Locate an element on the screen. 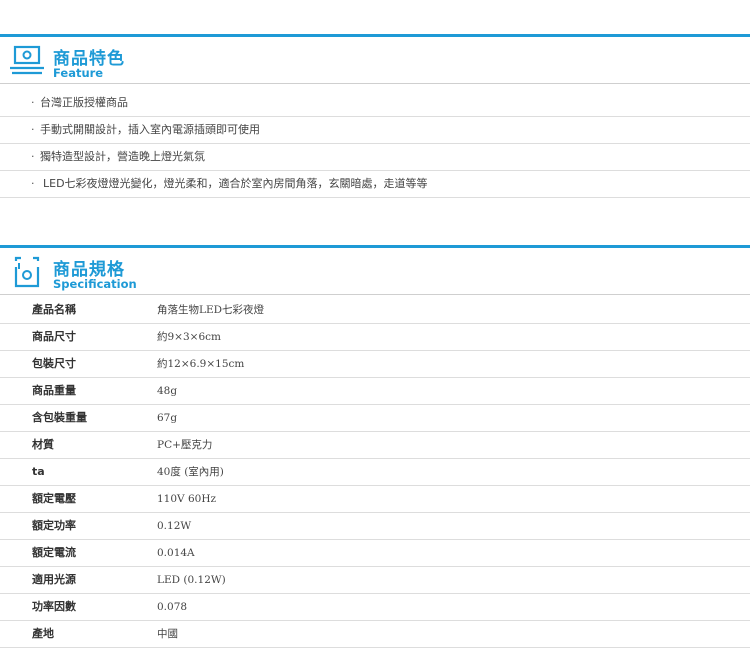 This screenshot has width=750, height=668. spec-key: 材質 is located at coordinates (43, 444).